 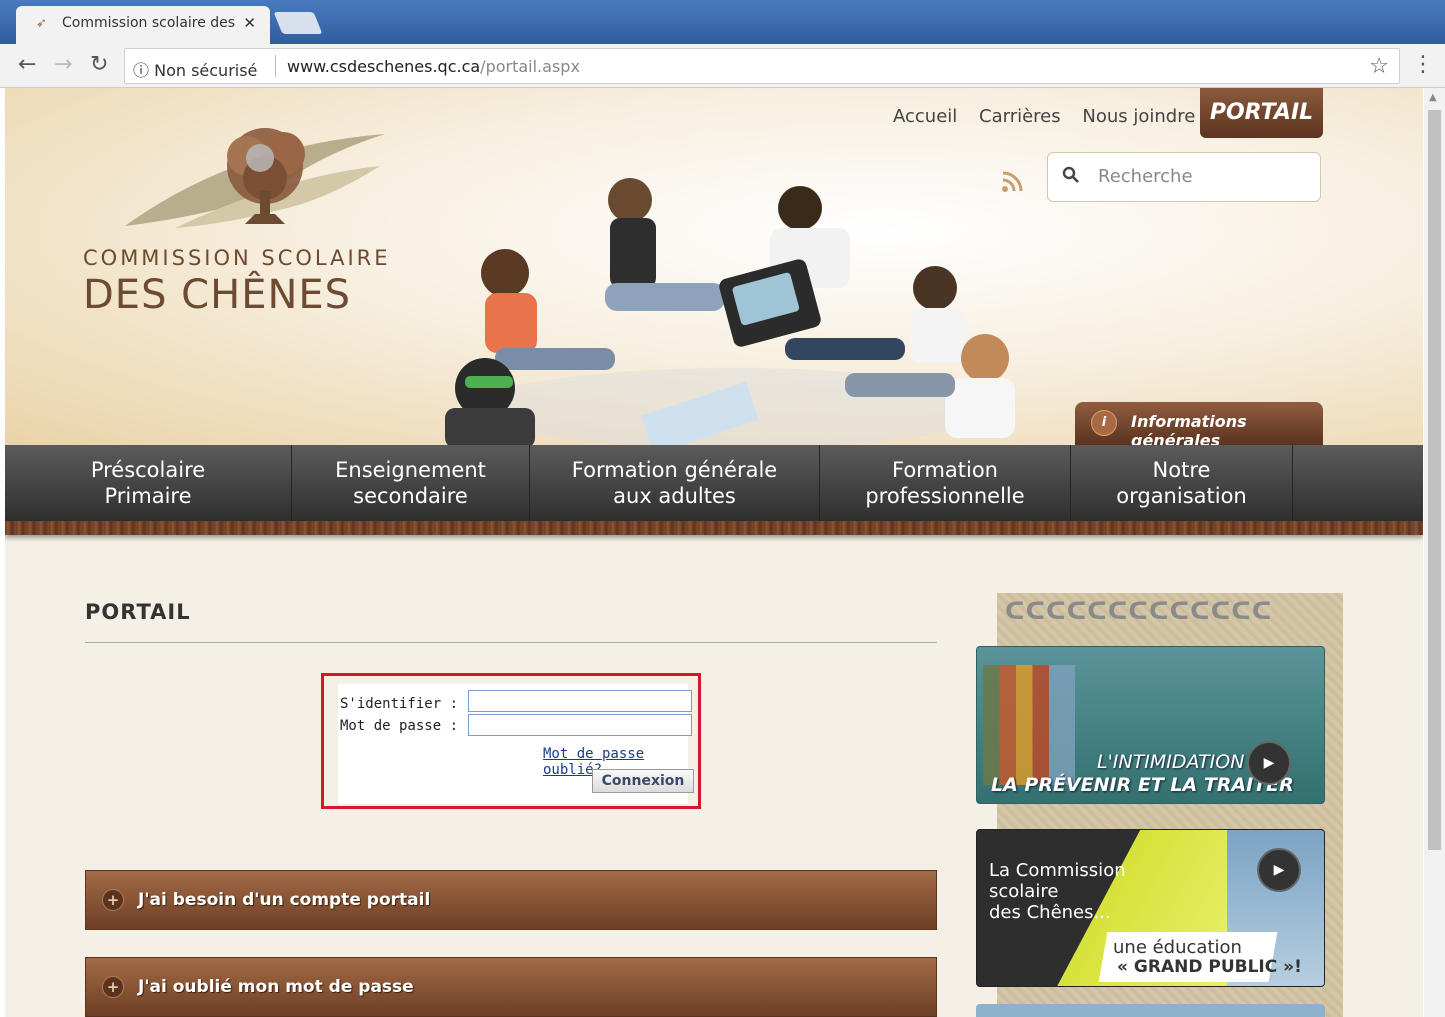 What do you see at coordinates (1145, 176) in the screenshot?
I see `search-input: Recherche` at bounding box center [1145, 176].